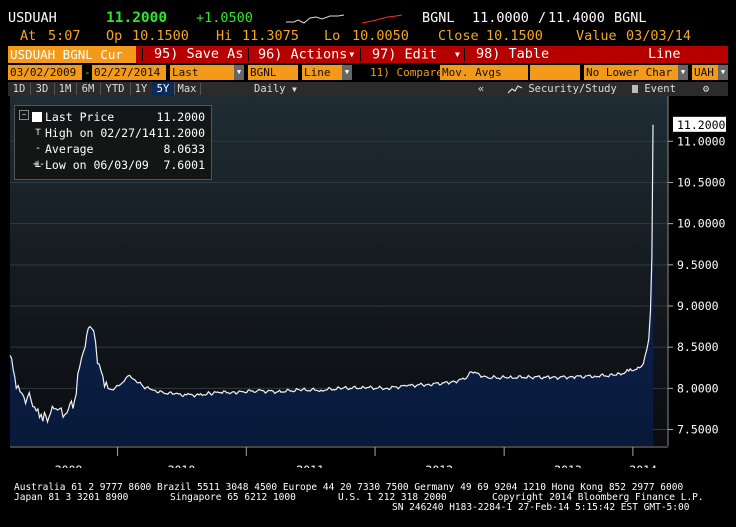  What do you see at coordinates (87, 72) in the screenshot?
I see `date-range-dash: -` at bounding box center [87, 72].